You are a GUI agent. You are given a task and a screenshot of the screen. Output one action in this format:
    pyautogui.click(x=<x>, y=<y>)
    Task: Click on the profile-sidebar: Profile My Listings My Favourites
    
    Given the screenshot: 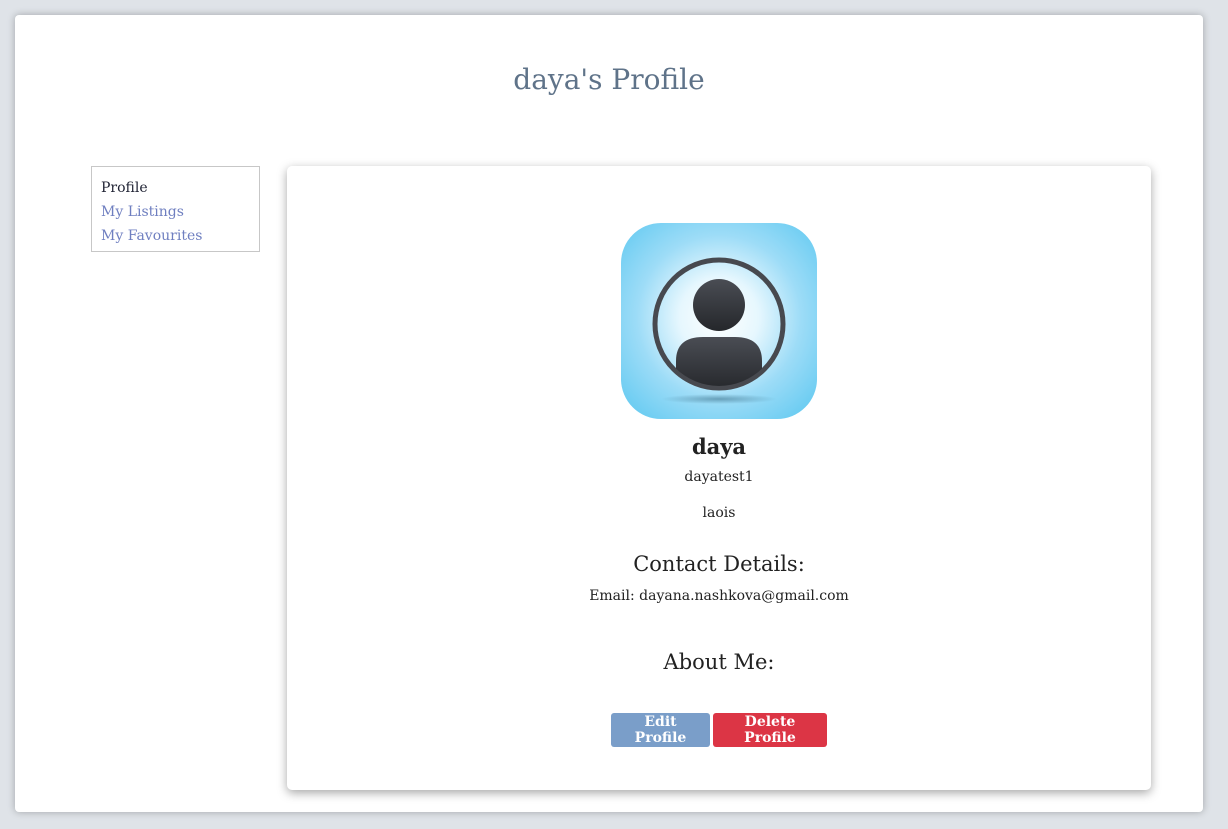 What is the action you would take?
    pyautogui.click(x=175, y=209)
    